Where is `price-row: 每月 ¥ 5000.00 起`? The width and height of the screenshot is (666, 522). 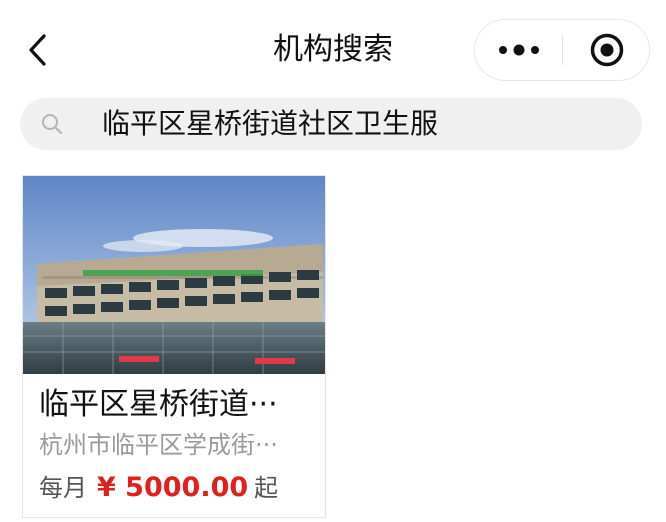
price-row: 每月 ¥ 5000.00 起 is located at coordinates (158, 488).